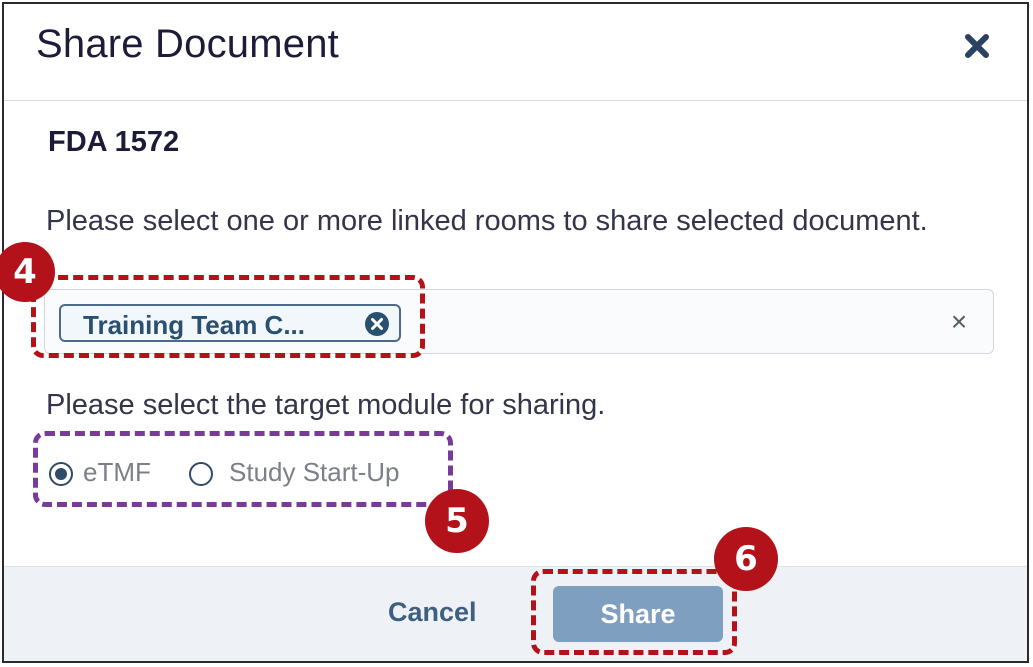 The height and width of the screenshot is (667, 1033). What do you see at coordinates (746, 559) in the screenshot?
I see `step-6-badge: 6` at bounding box center [746, 559].